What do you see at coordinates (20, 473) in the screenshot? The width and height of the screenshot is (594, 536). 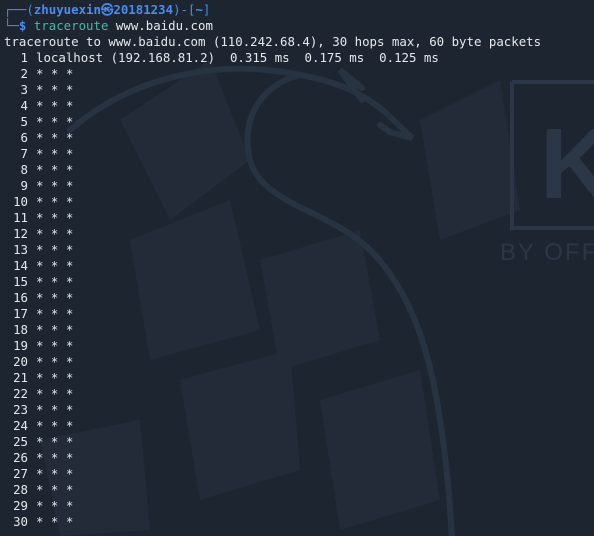 I see `hop-number: 27` at bounding box center [20, 473].